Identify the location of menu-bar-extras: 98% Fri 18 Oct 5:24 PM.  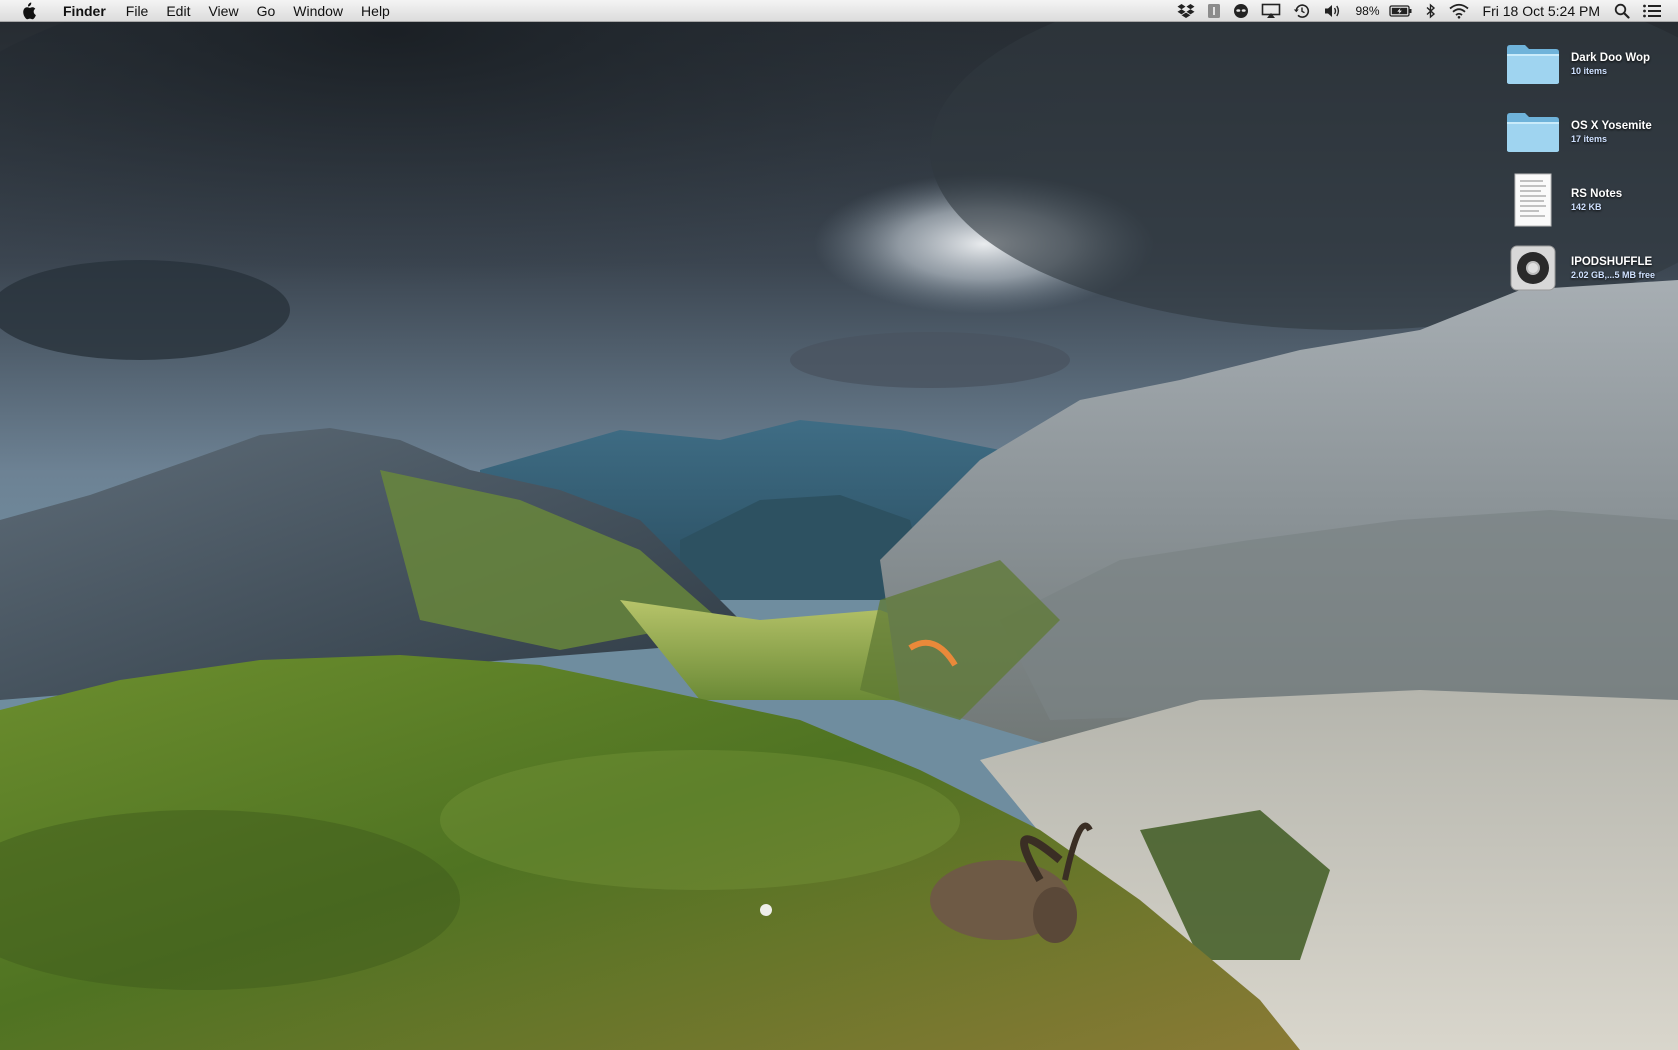
(1424, 11).